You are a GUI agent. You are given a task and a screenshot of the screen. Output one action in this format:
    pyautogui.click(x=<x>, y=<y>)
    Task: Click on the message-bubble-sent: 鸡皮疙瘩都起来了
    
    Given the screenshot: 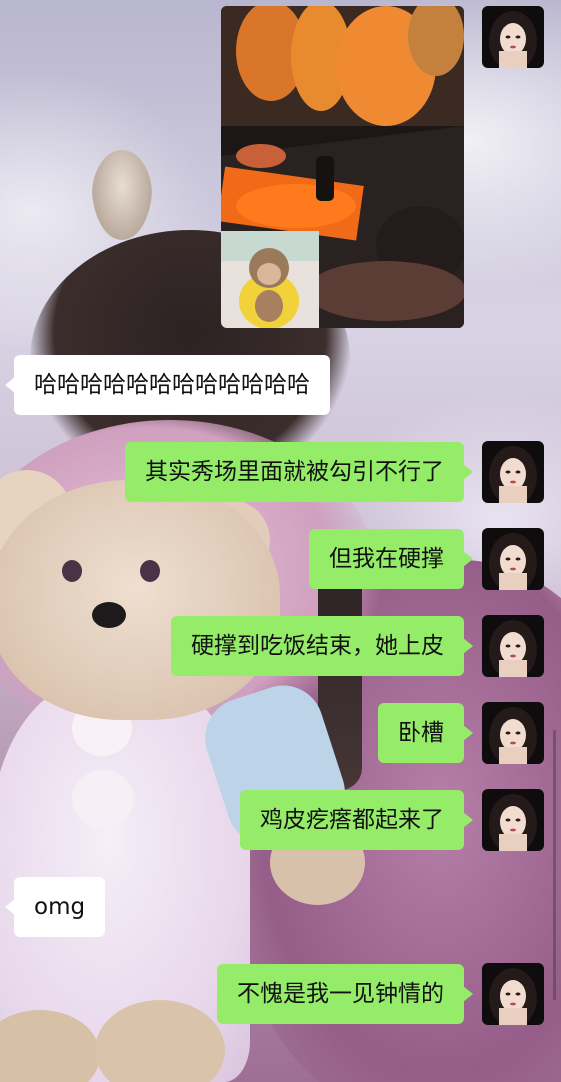 What is the action you would take?
    pyautogui.click(x=356, y=820)
    